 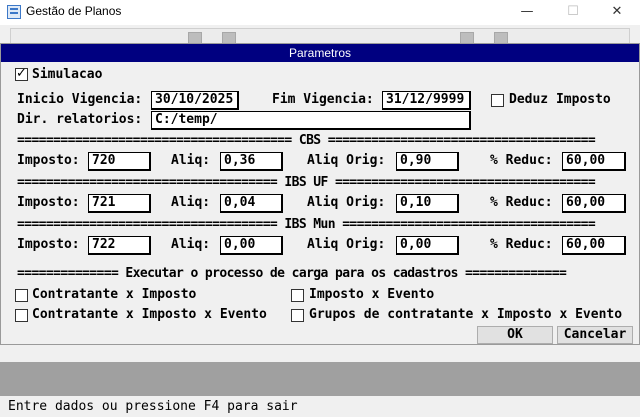 I want to click on contratante-imposto-evento-label: Contratante x Imposto x Evento, so click(x=149, y=314).